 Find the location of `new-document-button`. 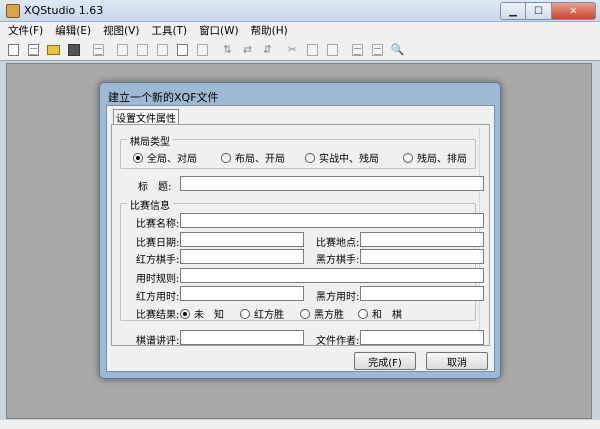

new-document-button is located at coordinates (33, 49).